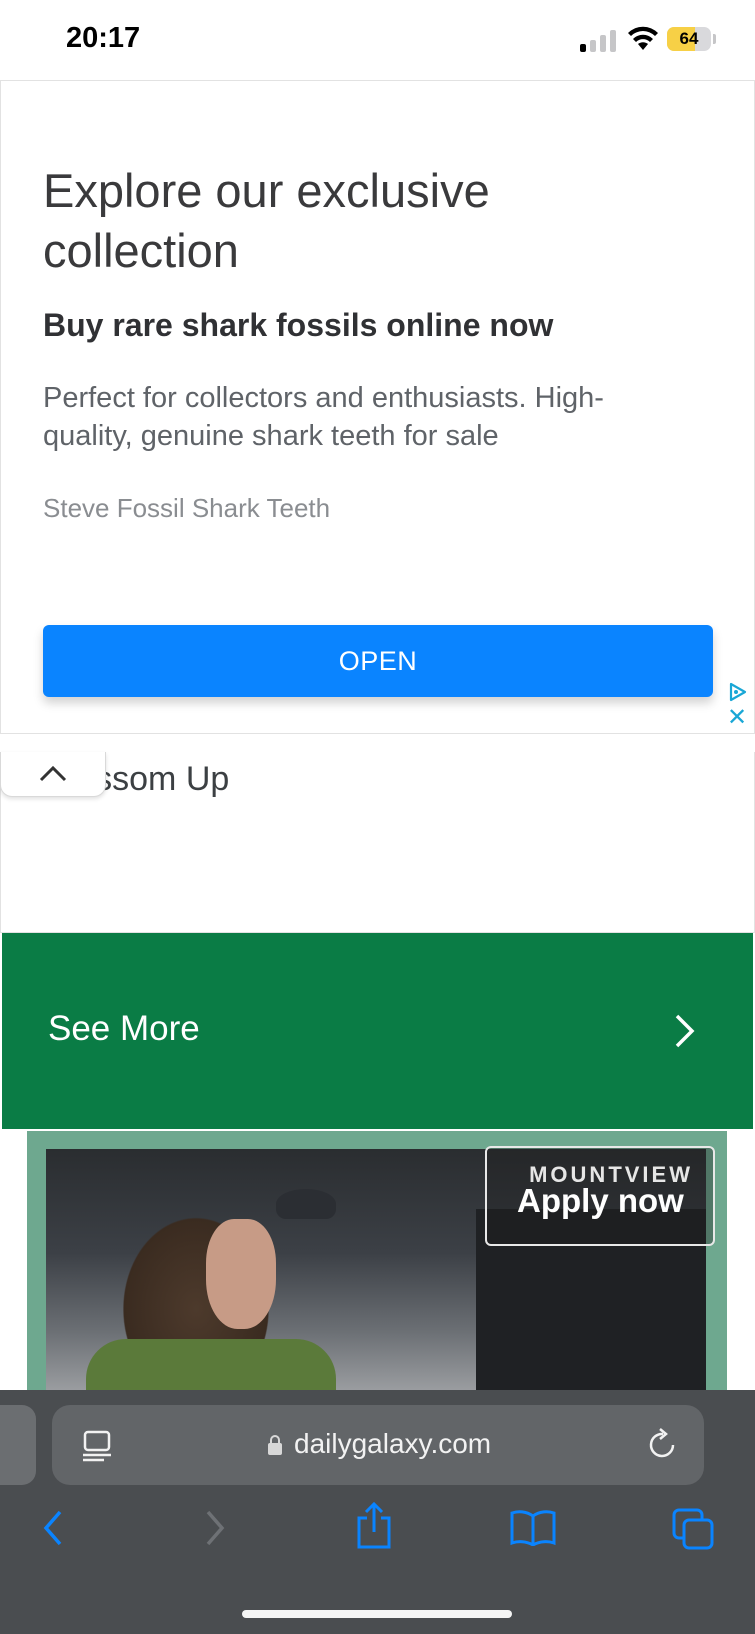 Image resolution: width=755 pixels, height=1634 pixels. What do you see at coordinates (377, 40) in the screenshot?
I see `status-bar: 20:17 64` at bounding box center [377, 40].